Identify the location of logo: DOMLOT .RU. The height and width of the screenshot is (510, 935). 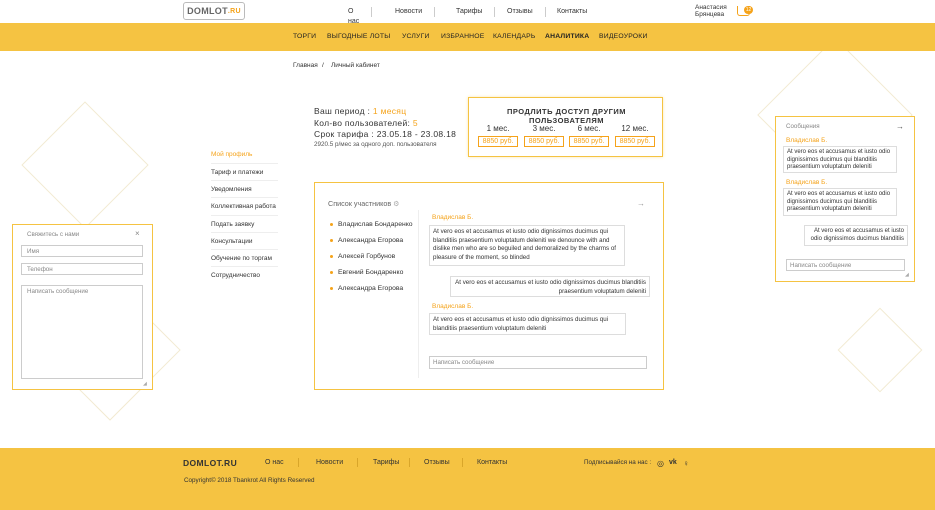
(214, 11).